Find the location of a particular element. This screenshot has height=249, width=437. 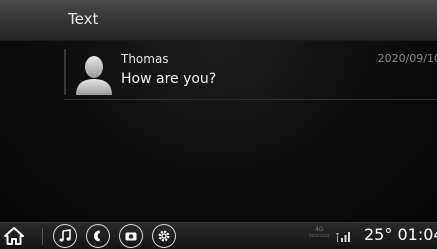

network-indicator: 4G ▫▫▫▫▫ is located at coordinates (319, 233).